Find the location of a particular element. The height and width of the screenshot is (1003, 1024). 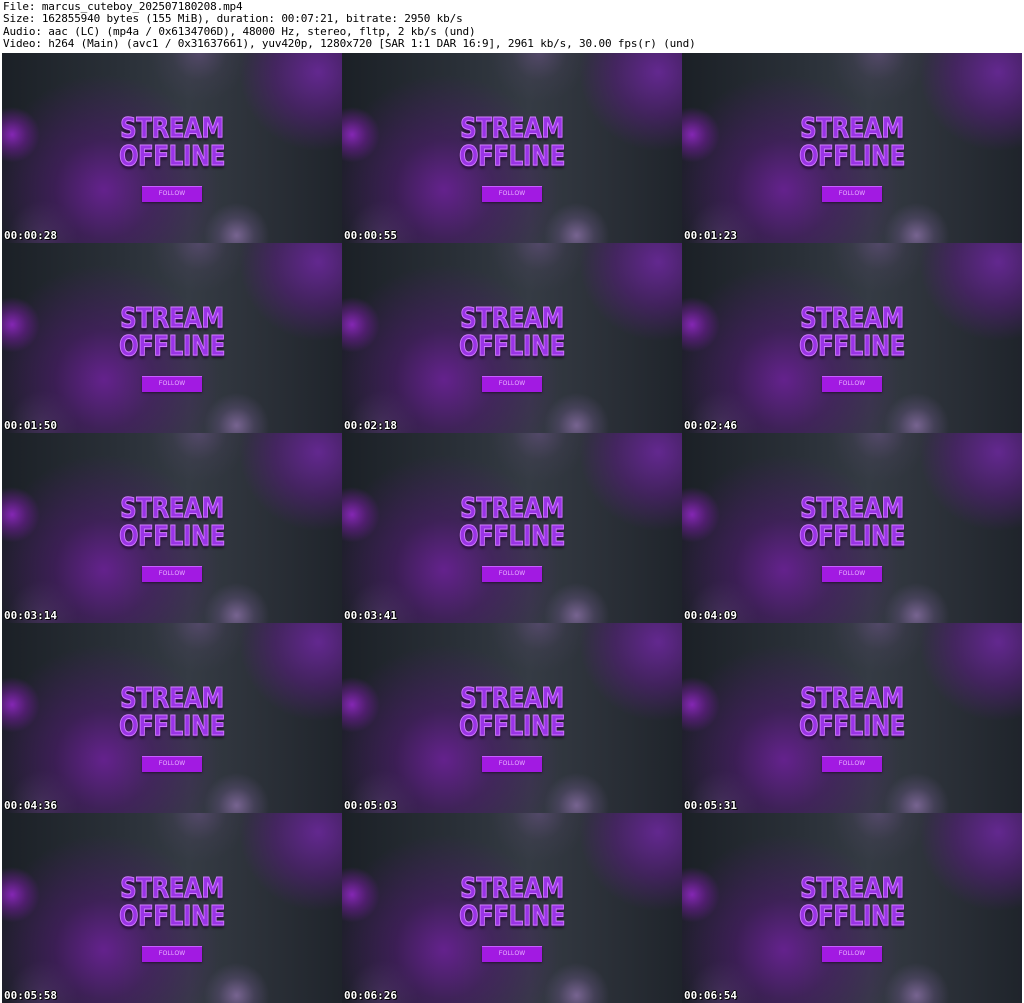

video-thumbnail: STREAM OFFLINE FOLLOW 00:04:36 is located at coordinates (172, 718).